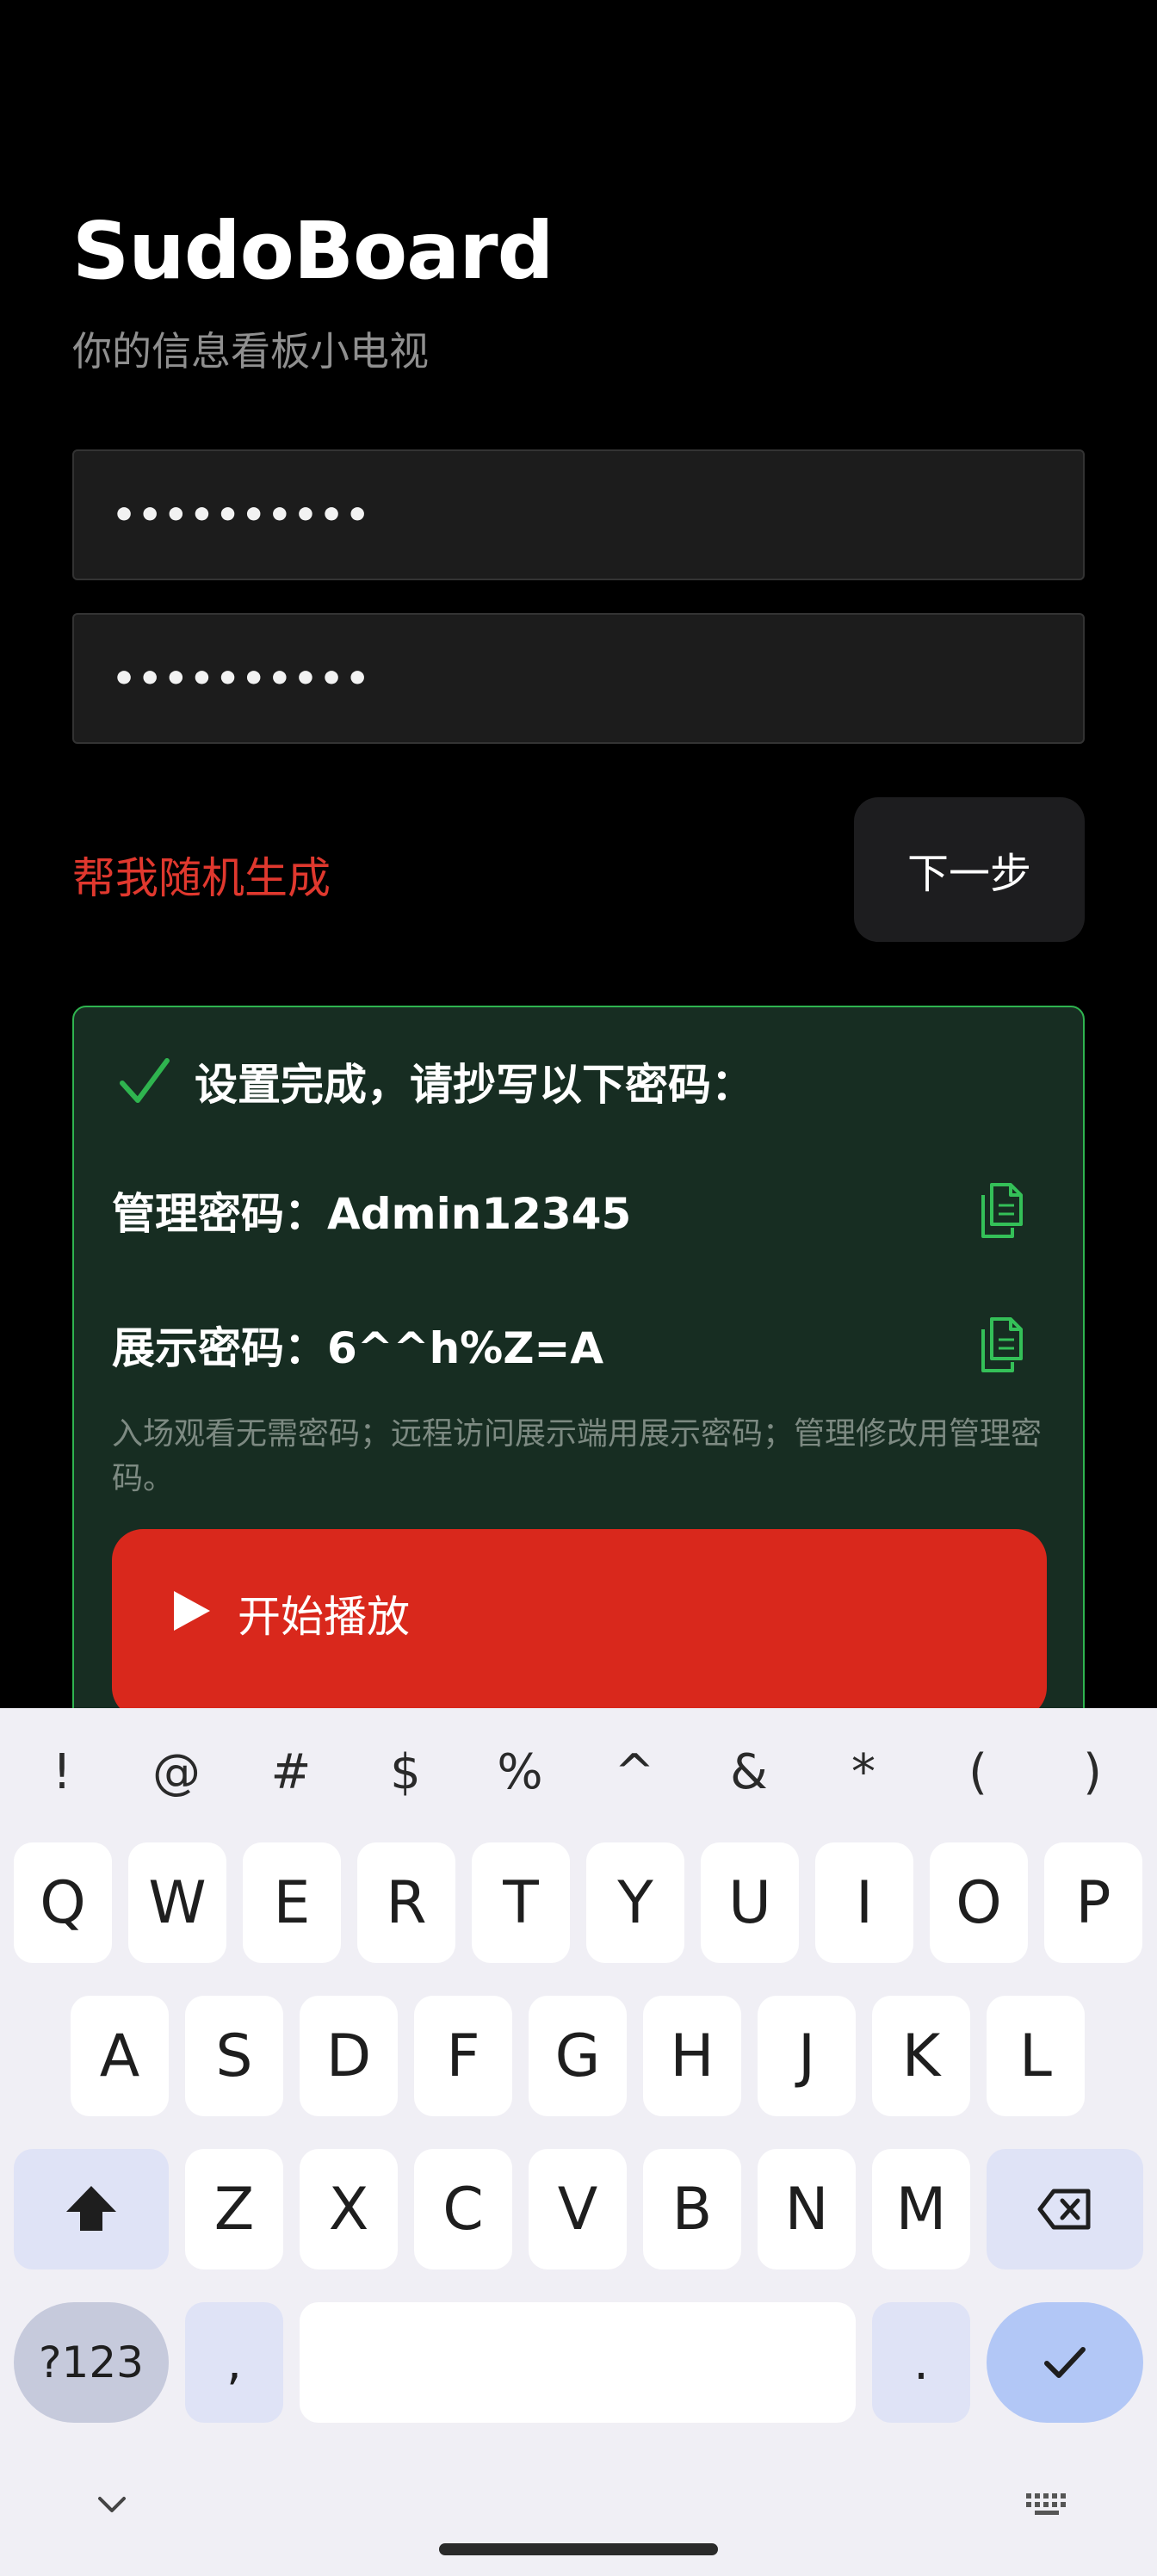 The width and height of the screenshot is (1157, 2576). Describe the element at coordinates (520, 1772) in the screenshot. I see `symbol-key: %` at that location.